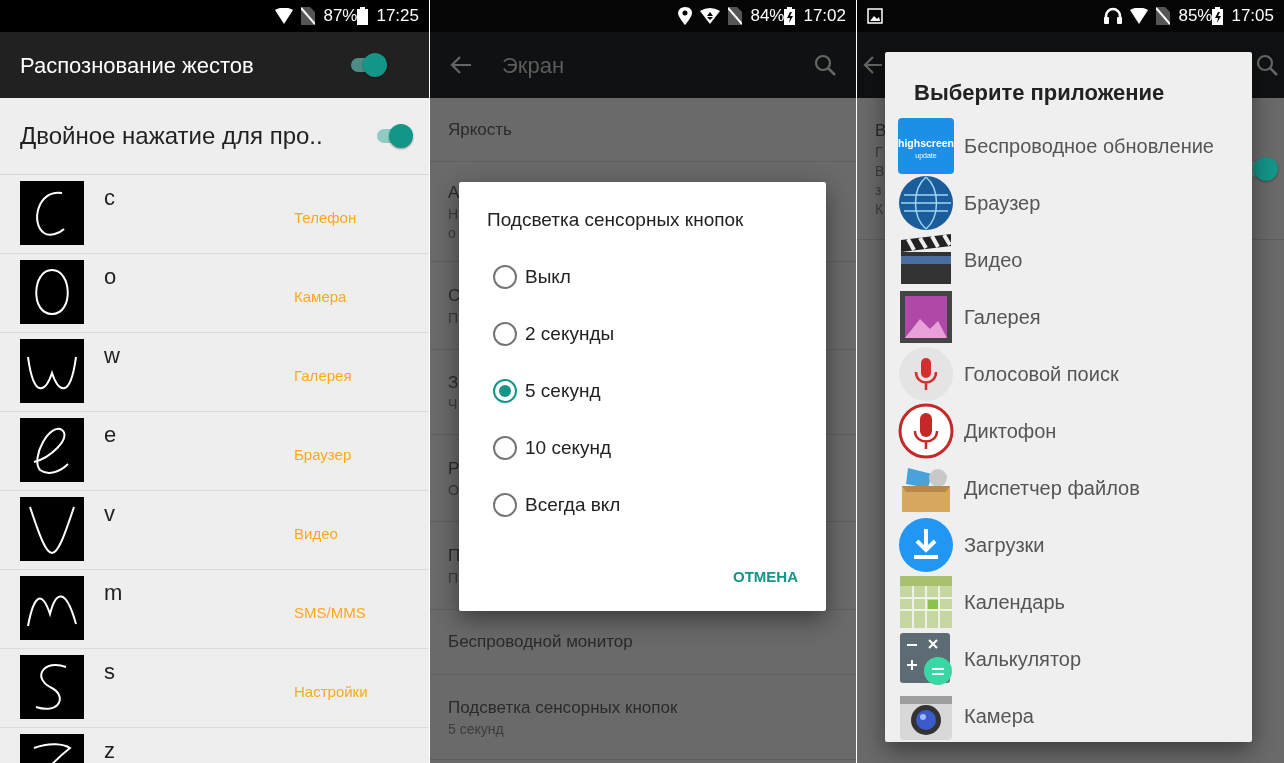 The height and width of the screenshot is (763, 1284). I want to click on screen-title: Экран, so click(534, 65).